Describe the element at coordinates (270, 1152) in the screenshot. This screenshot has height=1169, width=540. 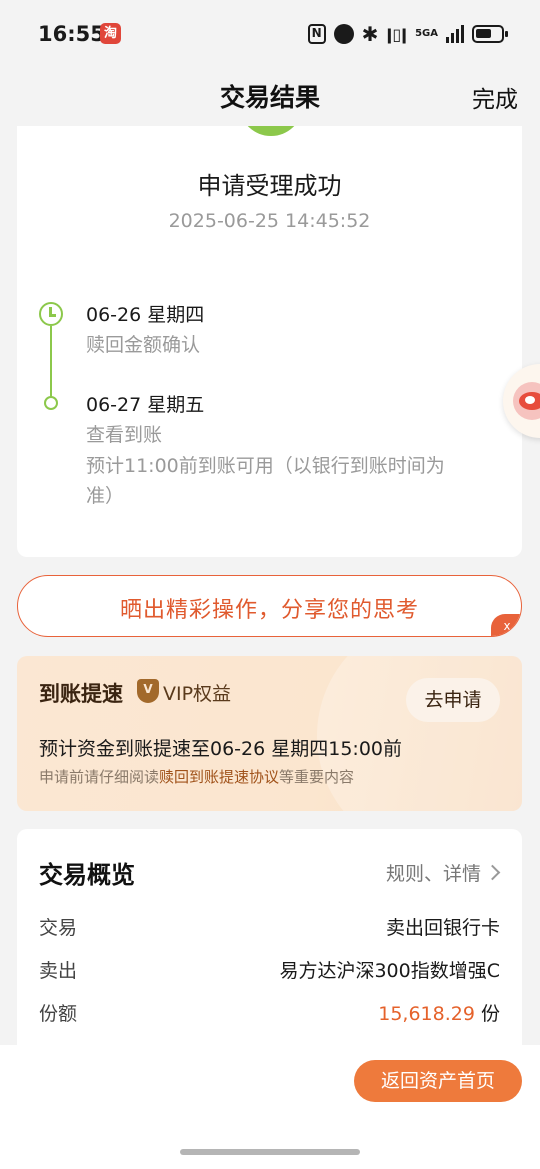
I see `home-gesture-bar` at that location.